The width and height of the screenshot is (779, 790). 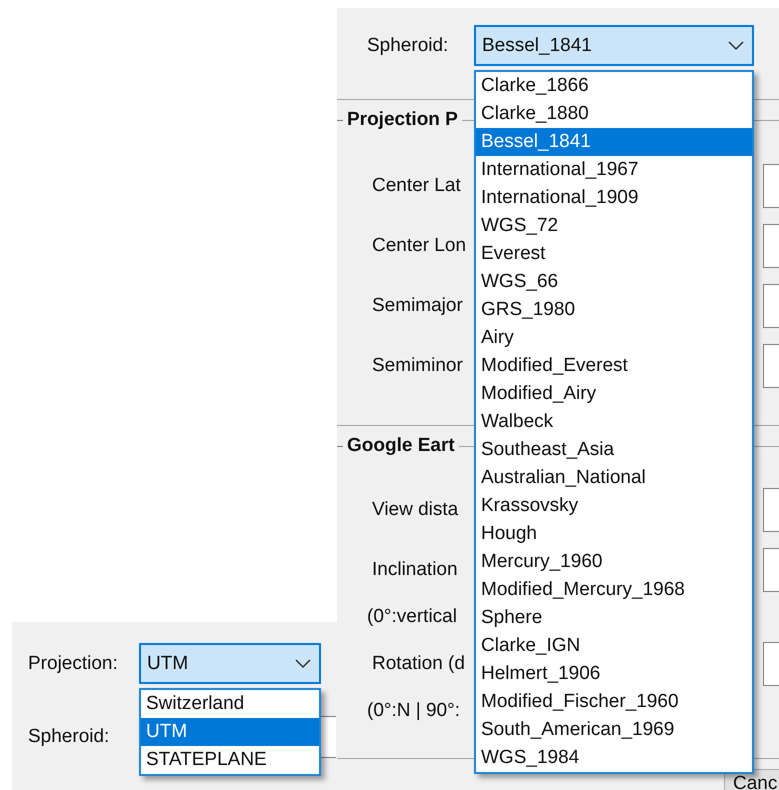 I want to click on dropdown-option: Sphere, so click(x=614, y=618).